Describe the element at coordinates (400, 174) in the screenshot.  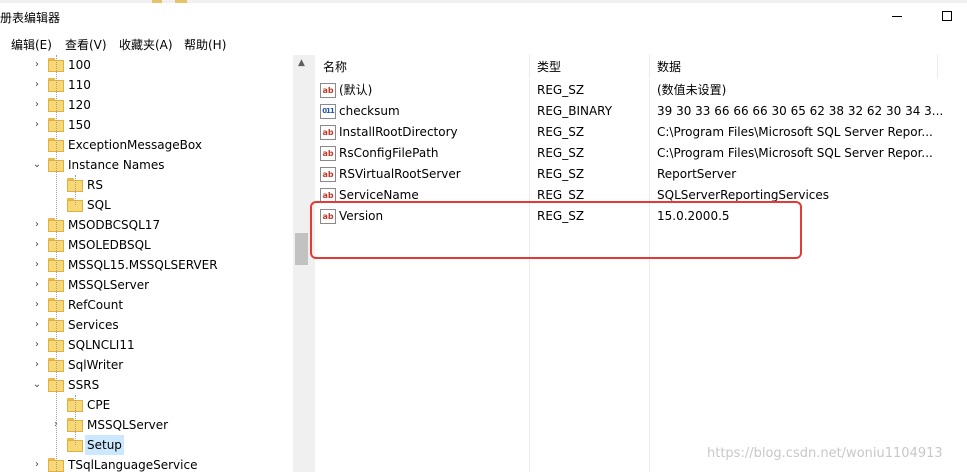
I see `value-name: RSVirtualRootServer` at that location.